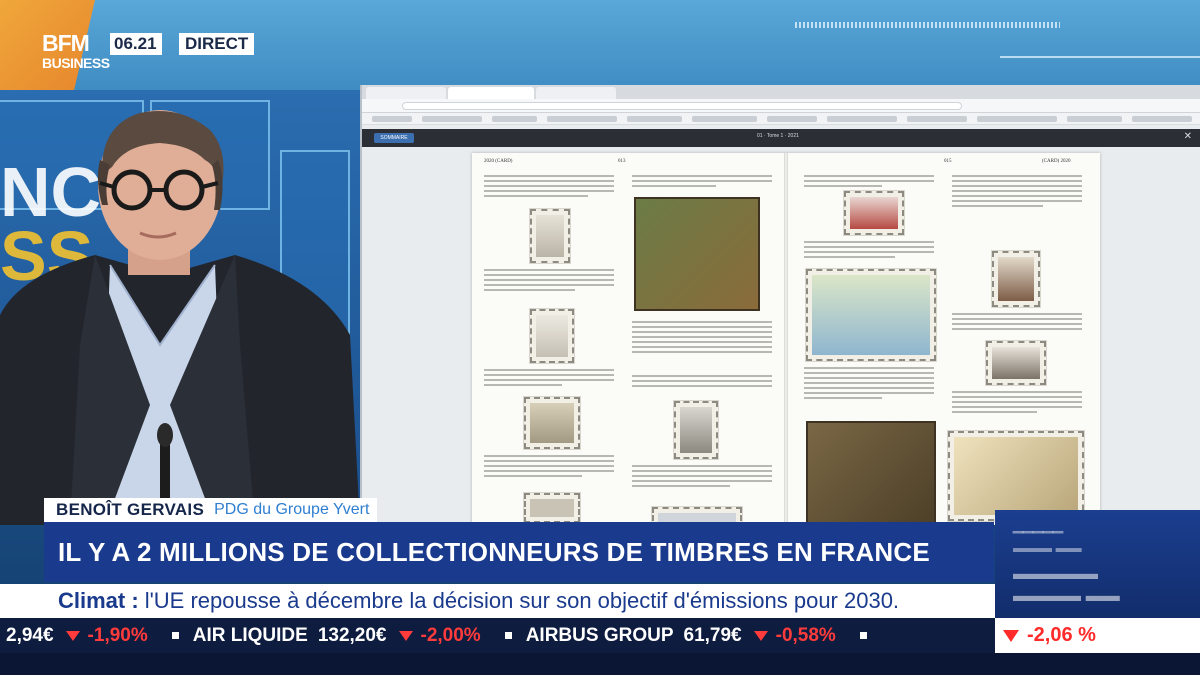 This screenshot has height=675, width=1200. Describe the element at coordinates (1097, 564) in the screenshot. I see `market-index-panel: ▁▁▁▁▁ ▬▬▬ ▬▬ ▬▬▬▬▬ ▬▬▬▬ ▬▬` at that location.